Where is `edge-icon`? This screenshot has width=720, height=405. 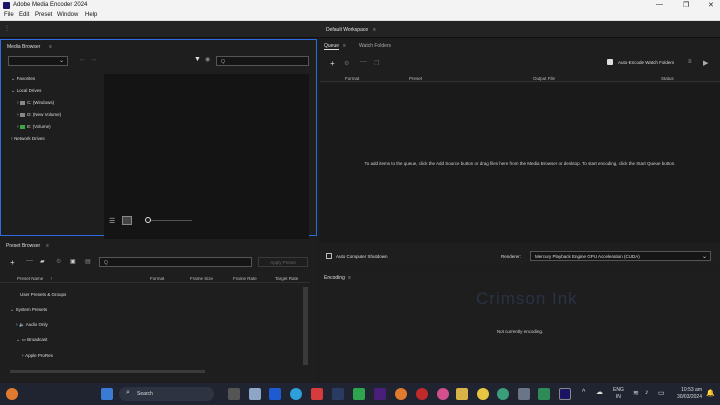 edge-icon is located at coordinates (296, 394).